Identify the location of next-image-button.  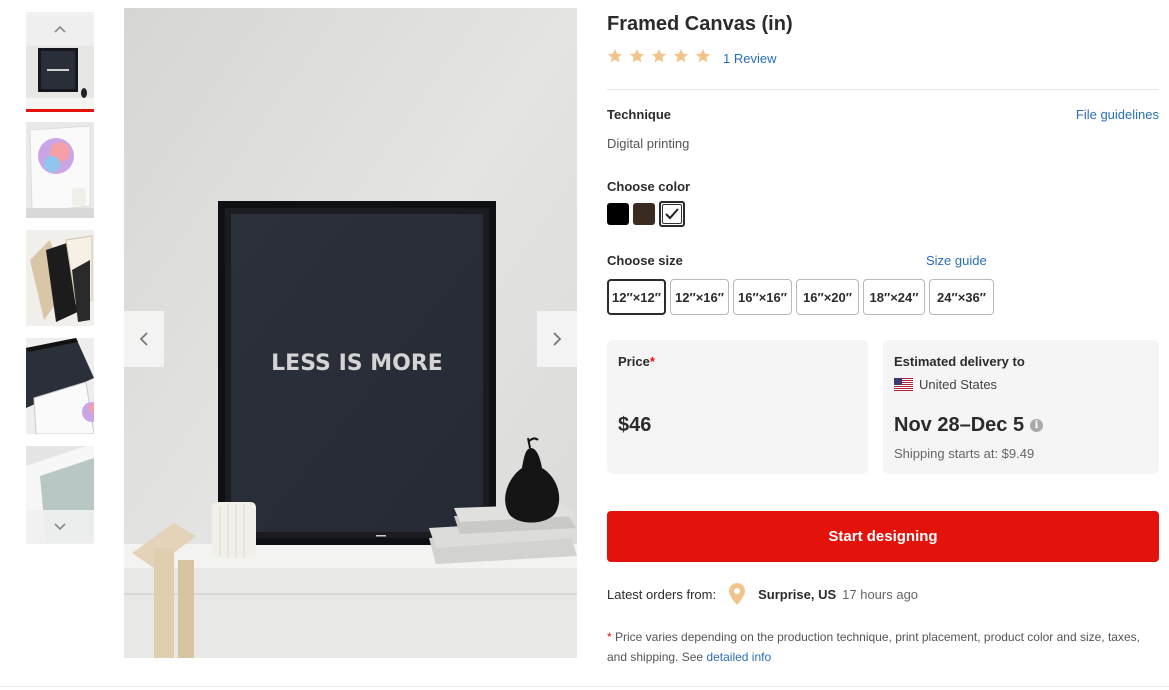
(557, 339).